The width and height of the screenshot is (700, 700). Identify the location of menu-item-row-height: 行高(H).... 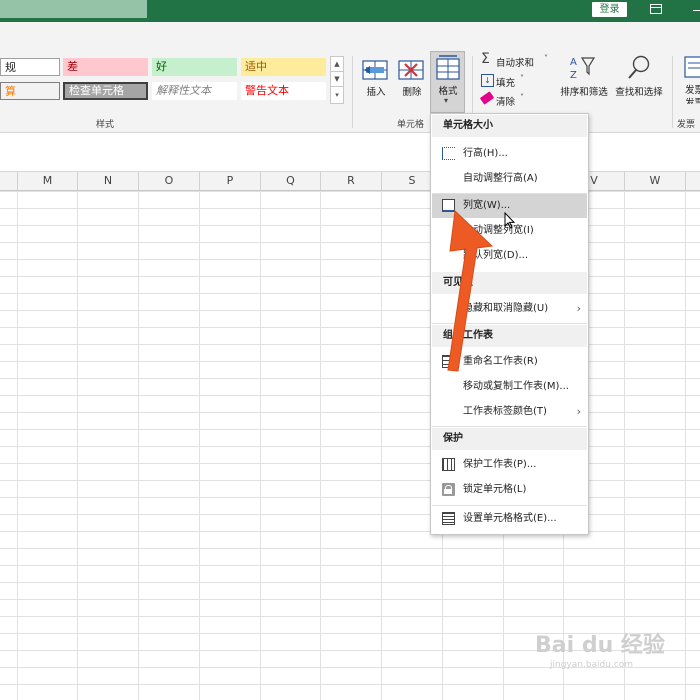
(509, 154).